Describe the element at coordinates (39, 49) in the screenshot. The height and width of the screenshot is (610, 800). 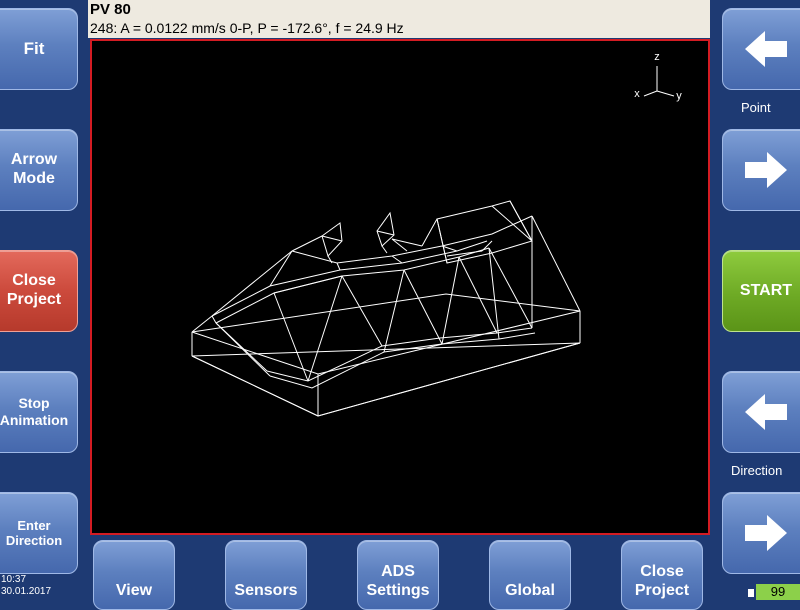
I see `fit-button: Fit` at that location.